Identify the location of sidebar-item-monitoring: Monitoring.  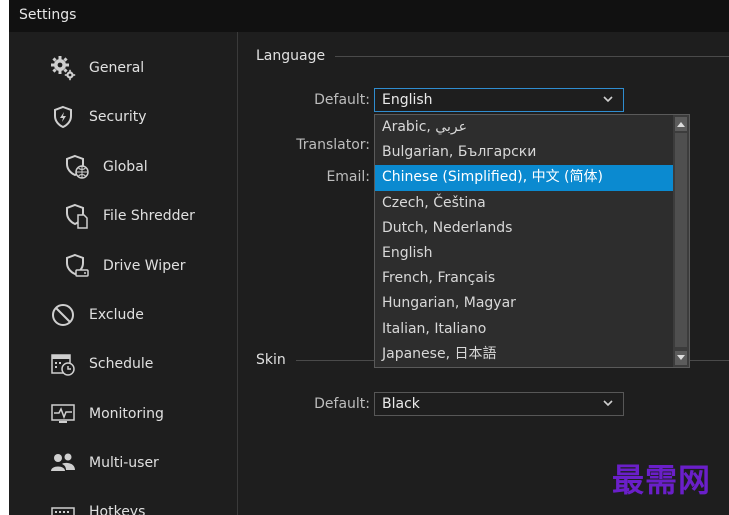
(123, 414).